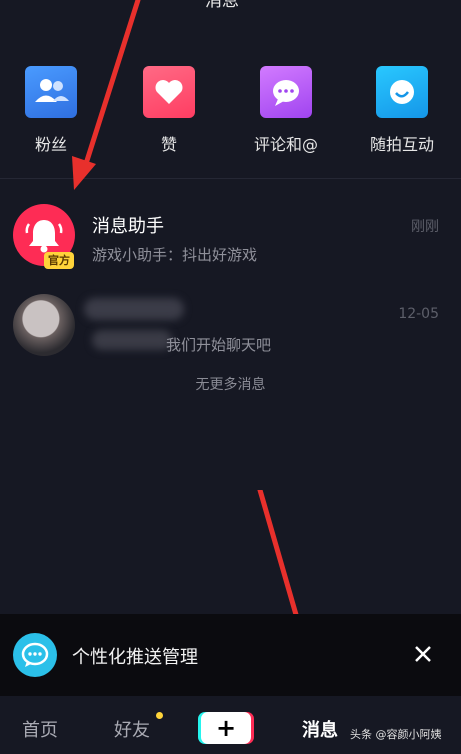 The height and width of the screenshot is (754, 461). Describe the element at coordinates (159, 715) in the screenshot. I see `notification-dot` at that location.